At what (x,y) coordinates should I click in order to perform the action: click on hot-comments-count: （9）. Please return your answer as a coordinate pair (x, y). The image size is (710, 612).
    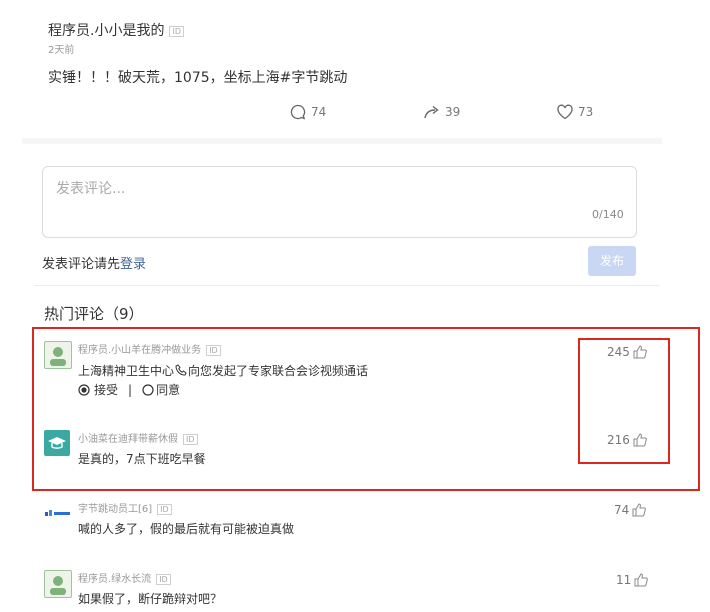
    Looking at the image, I should click on (124, 314).